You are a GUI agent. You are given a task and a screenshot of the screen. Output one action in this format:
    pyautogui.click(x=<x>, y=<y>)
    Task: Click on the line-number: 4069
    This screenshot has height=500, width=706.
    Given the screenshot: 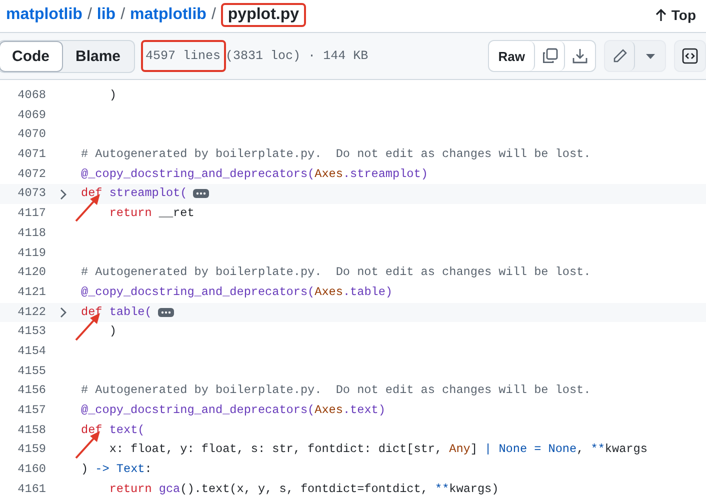 What is the action you would take?
    pyautogui.click(x=31, y=115)
    